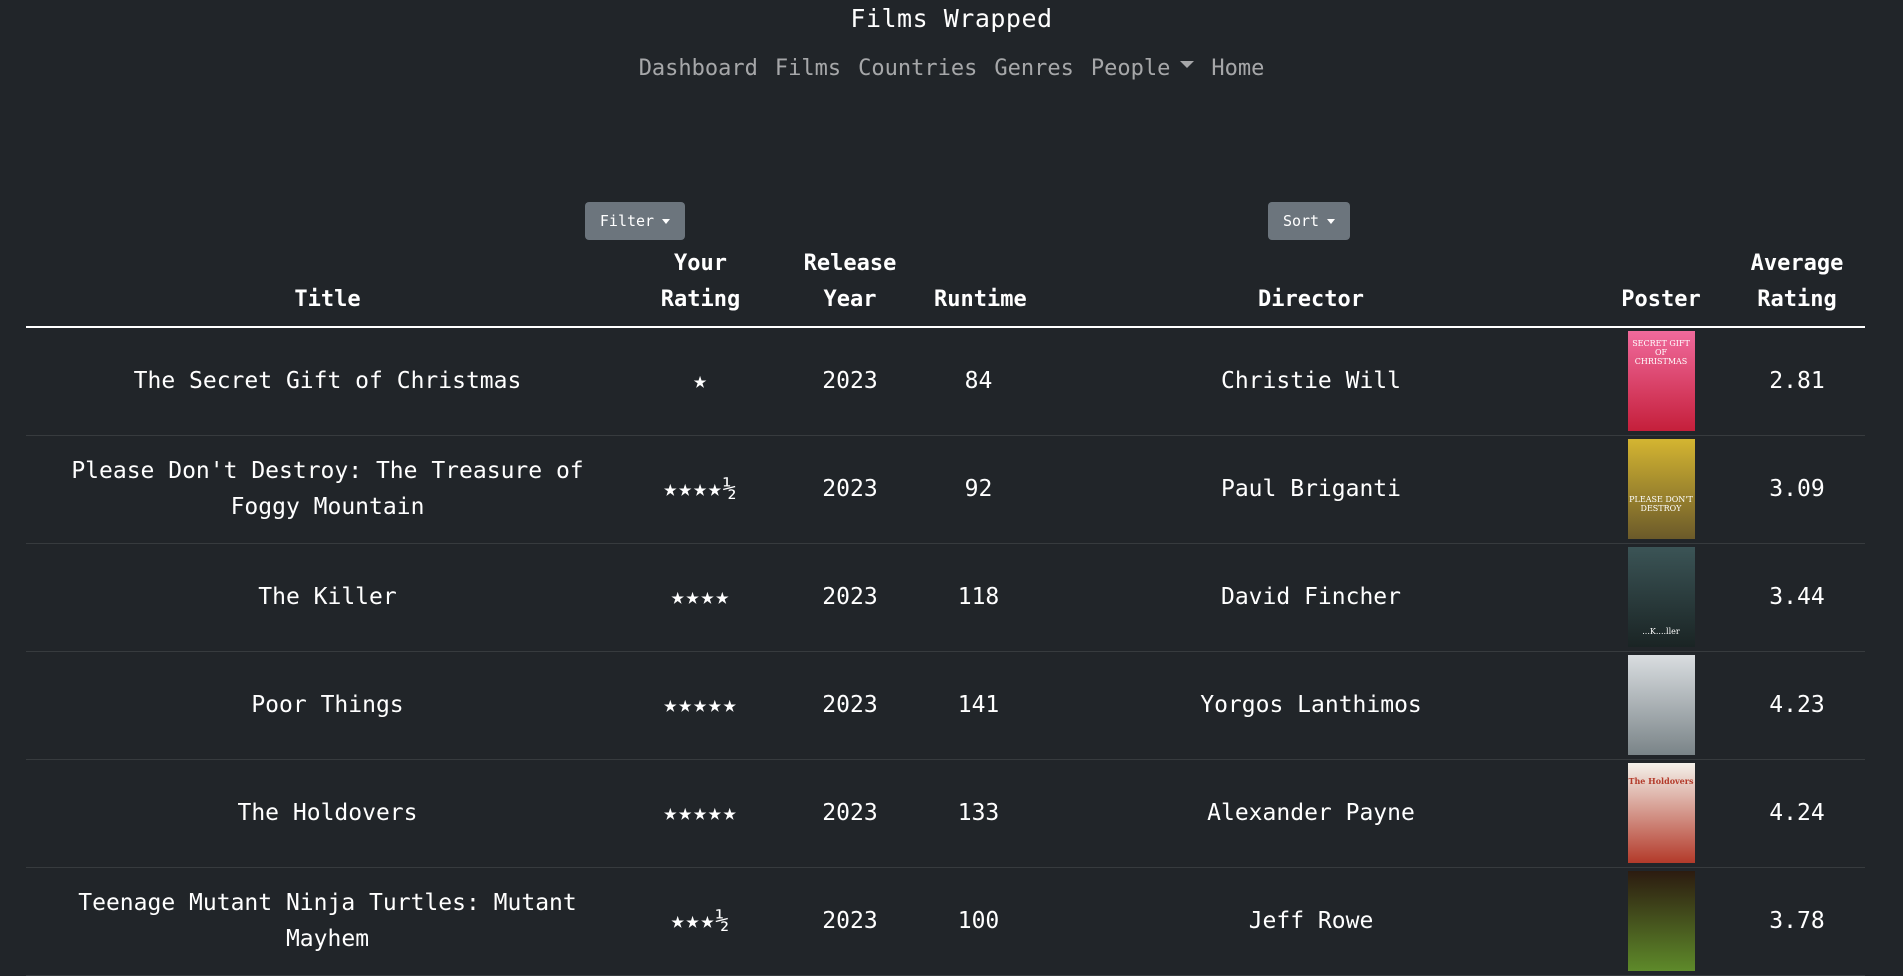  Describe the element at coordinates (1130, 68) in the screenshot. I see `nav-people-label: People` at that location.